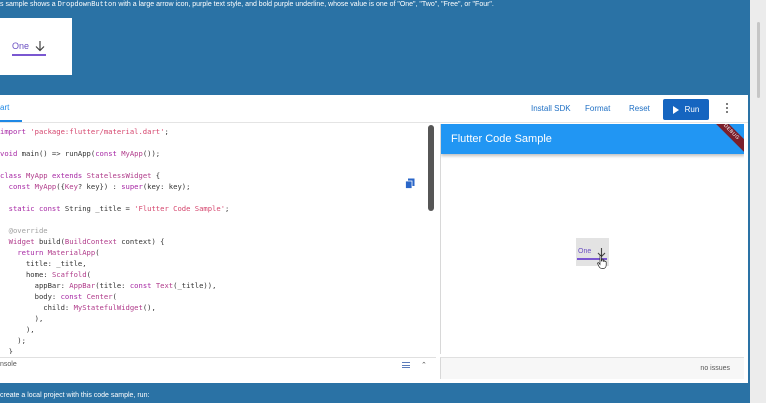  I want to click on code-line: }, so click(6, 350).